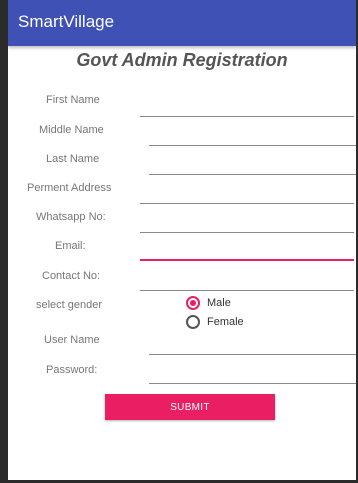 This screenshot has height=483, width=358. What do you see at coordinates (219, 303) in the screenshot?
I see `gender-option-male-label: Male` at bounding box center [219, 303].